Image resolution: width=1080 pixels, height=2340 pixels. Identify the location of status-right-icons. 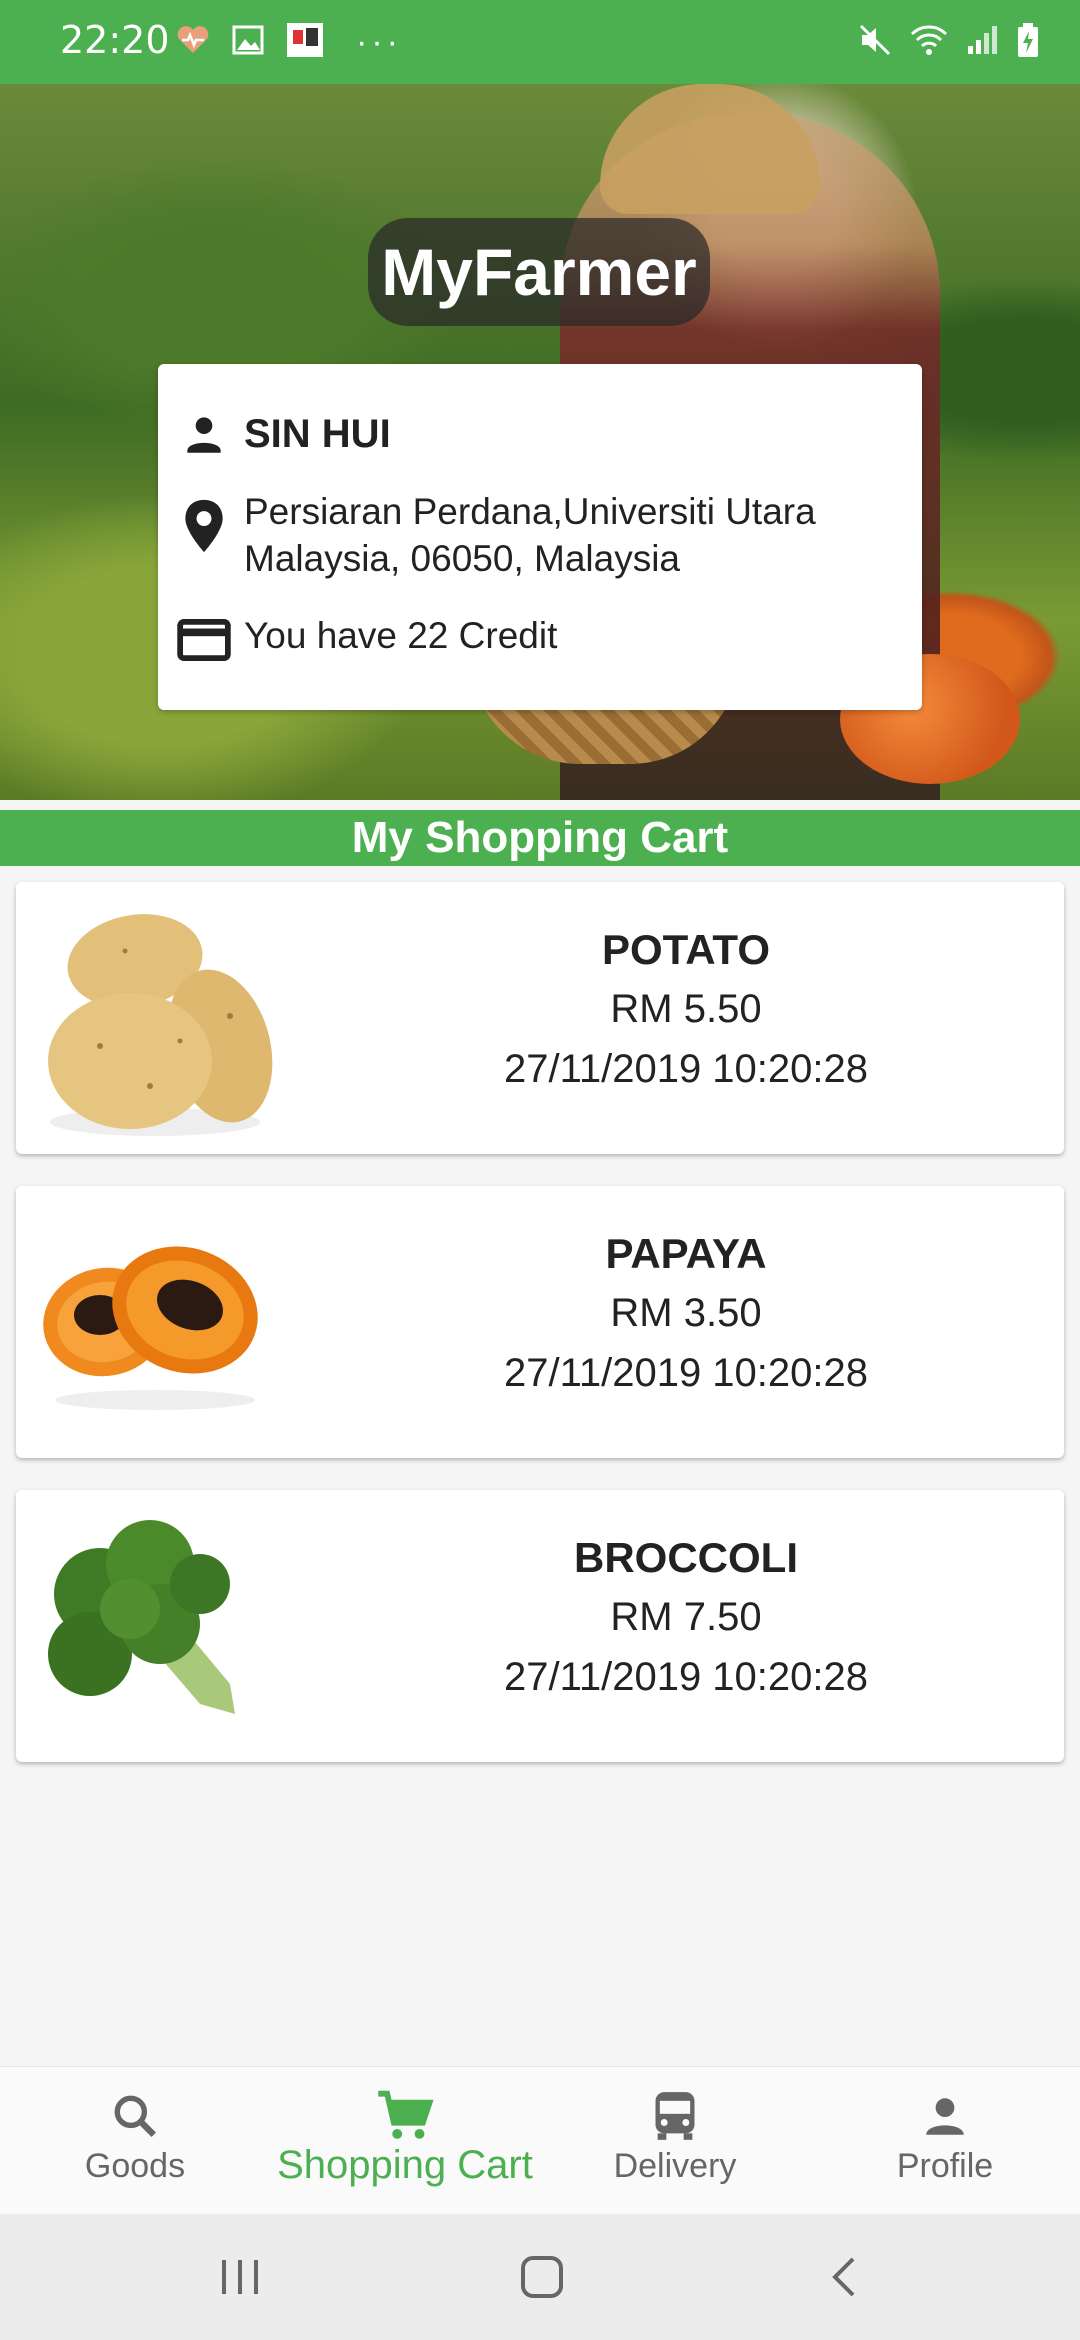
(949, 42).